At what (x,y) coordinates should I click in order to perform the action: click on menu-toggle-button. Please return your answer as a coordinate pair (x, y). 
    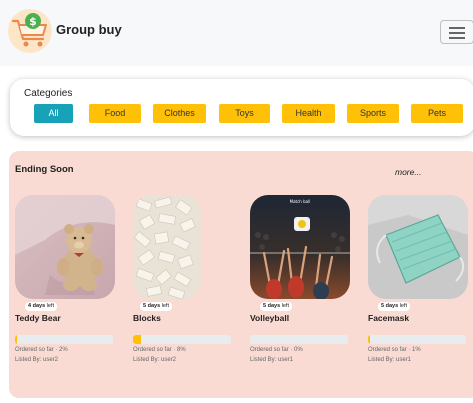
    Looking at the image, I should click on (456, 32).